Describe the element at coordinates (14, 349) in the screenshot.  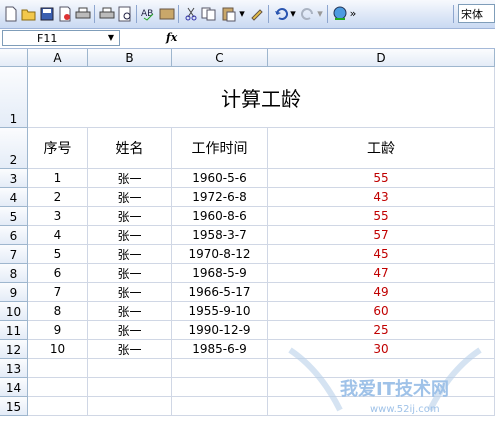
I see `row-header-12: 12` at that location.